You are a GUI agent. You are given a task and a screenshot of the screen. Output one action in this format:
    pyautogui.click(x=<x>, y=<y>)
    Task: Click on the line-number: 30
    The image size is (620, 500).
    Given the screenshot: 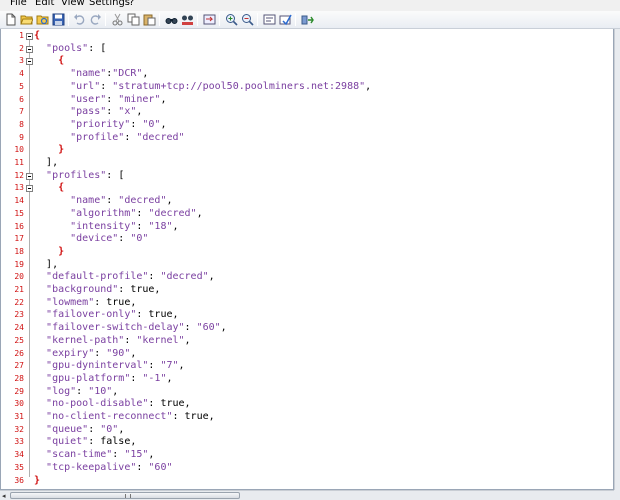 What is the action you would take?
    pyautogui.click(x=19, y=404)
    